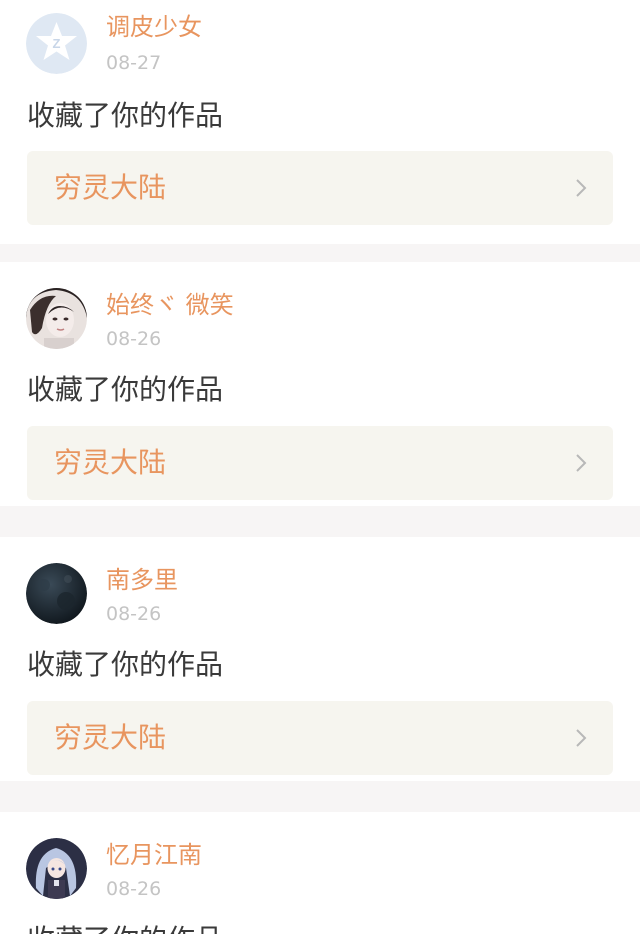  I want to click on notification-date: 08-27, so click(134, 63).